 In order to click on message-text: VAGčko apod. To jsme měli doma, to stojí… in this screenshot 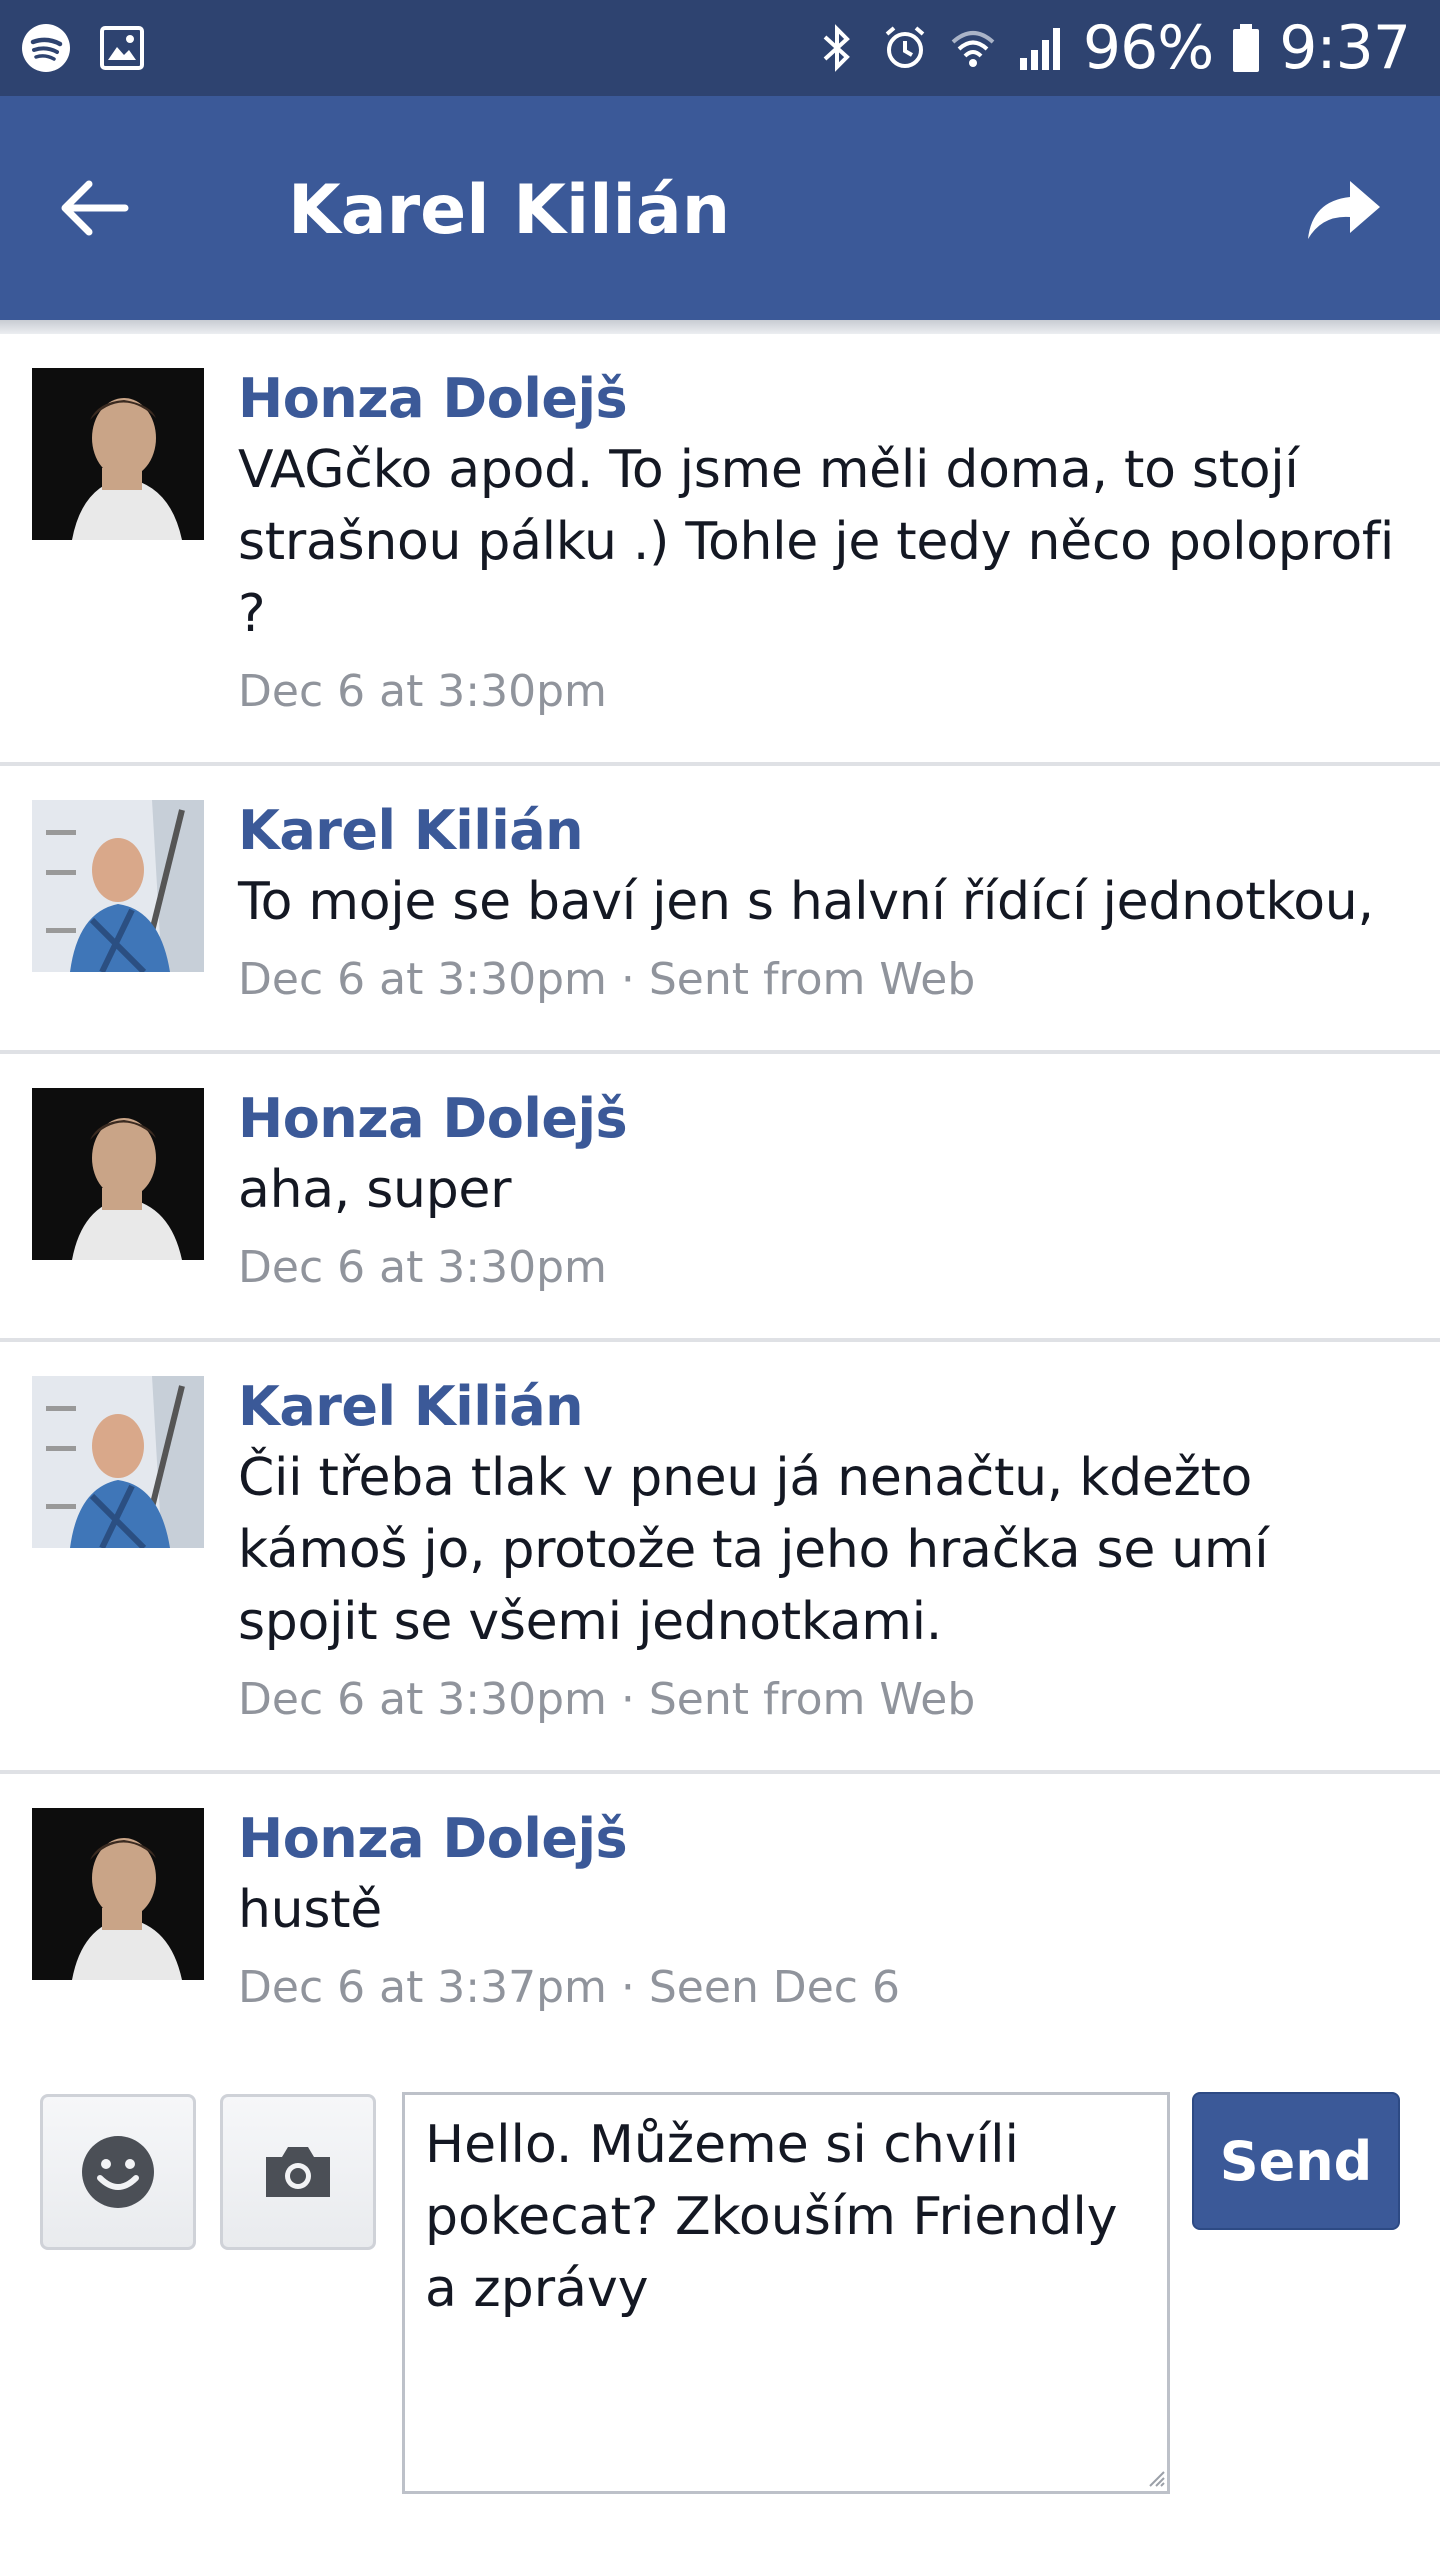, I will do `click(816, 542)`.